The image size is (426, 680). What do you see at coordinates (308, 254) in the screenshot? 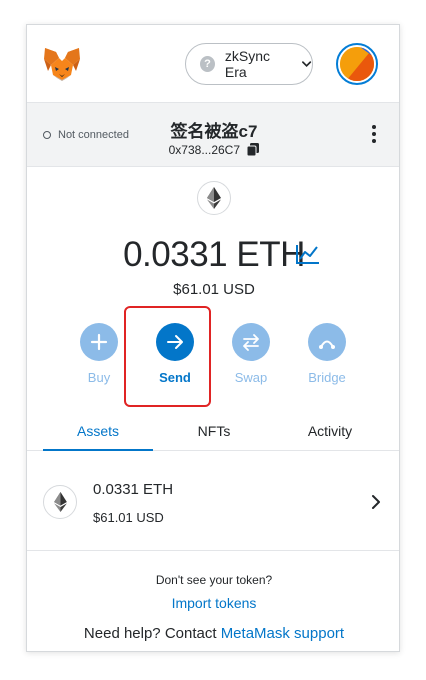
I see `portfolio-chart-icon` at bounding box center [308, 254].